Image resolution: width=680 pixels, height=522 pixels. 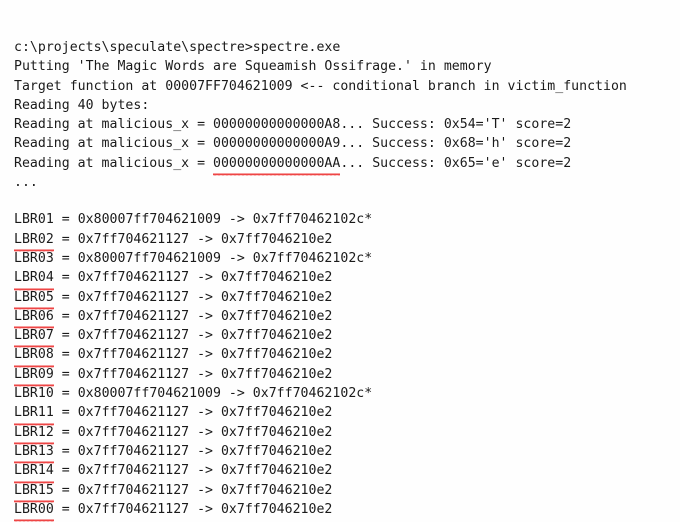 What do you see at coordinates (113, 163) in the screenshot?
I see `console-line-prefix: Reading at malicious_x =` at bounding box center [113, 163].